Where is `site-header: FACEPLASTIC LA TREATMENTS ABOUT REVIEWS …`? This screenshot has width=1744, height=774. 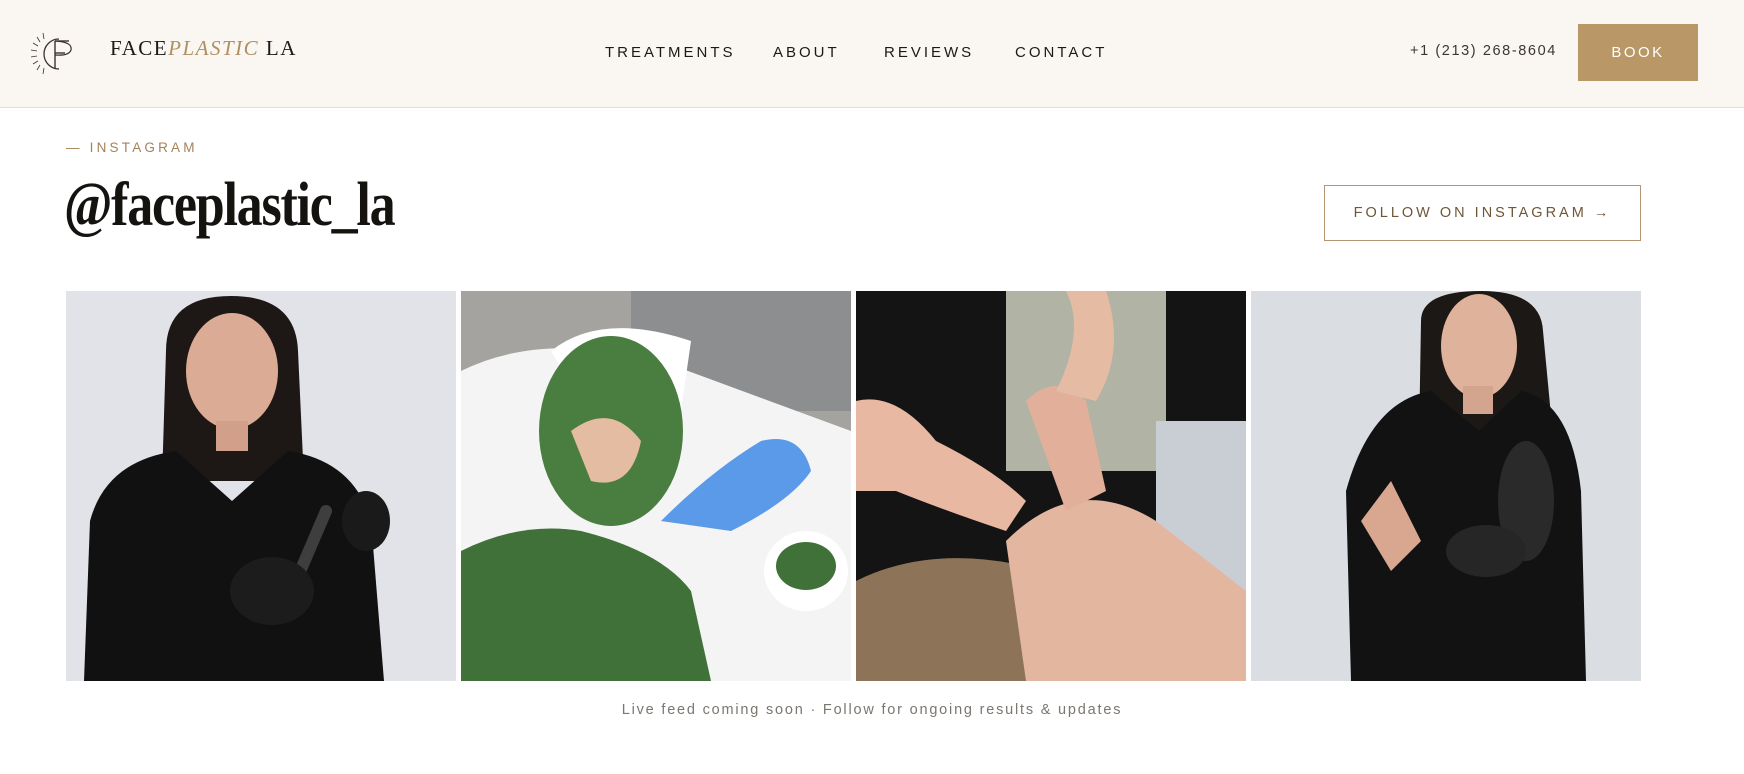 site-header: FACEPLASTIC LA TREATMENTS ABOUT REVIEWS … is located at coordinates (872, 54).